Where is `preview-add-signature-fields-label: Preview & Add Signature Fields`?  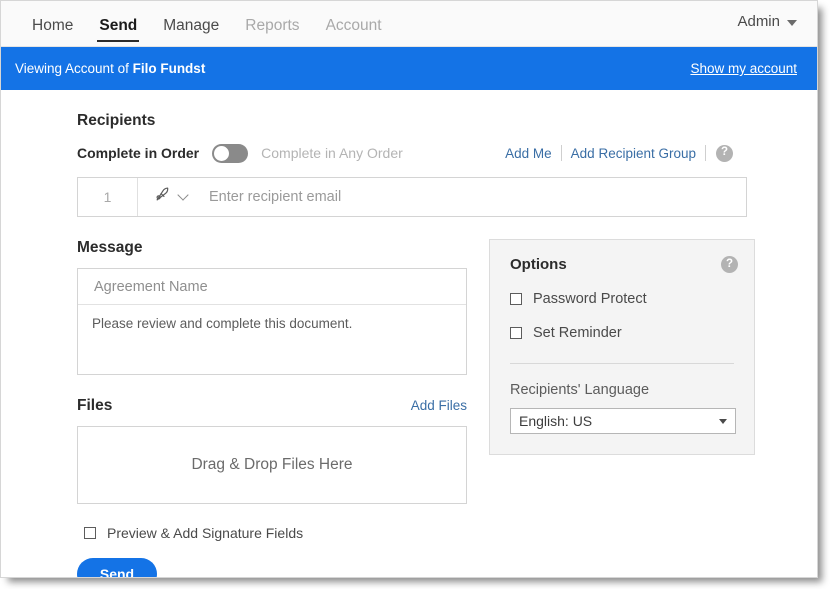 preview-add-signature-fields-label: Preview & Add Signature Fields is located at coordinates (205, 533).